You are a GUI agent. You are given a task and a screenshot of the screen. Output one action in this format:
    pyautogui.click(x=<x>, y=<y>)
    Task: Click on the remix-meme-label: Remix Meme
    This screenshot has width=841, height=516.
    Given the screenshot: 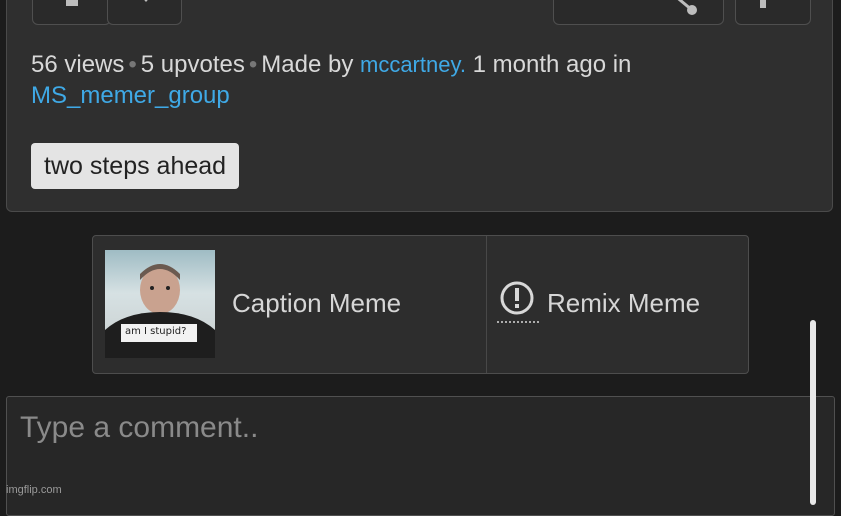 What is the action you would take?
    pyautogui.click(x=624, y=303)
    